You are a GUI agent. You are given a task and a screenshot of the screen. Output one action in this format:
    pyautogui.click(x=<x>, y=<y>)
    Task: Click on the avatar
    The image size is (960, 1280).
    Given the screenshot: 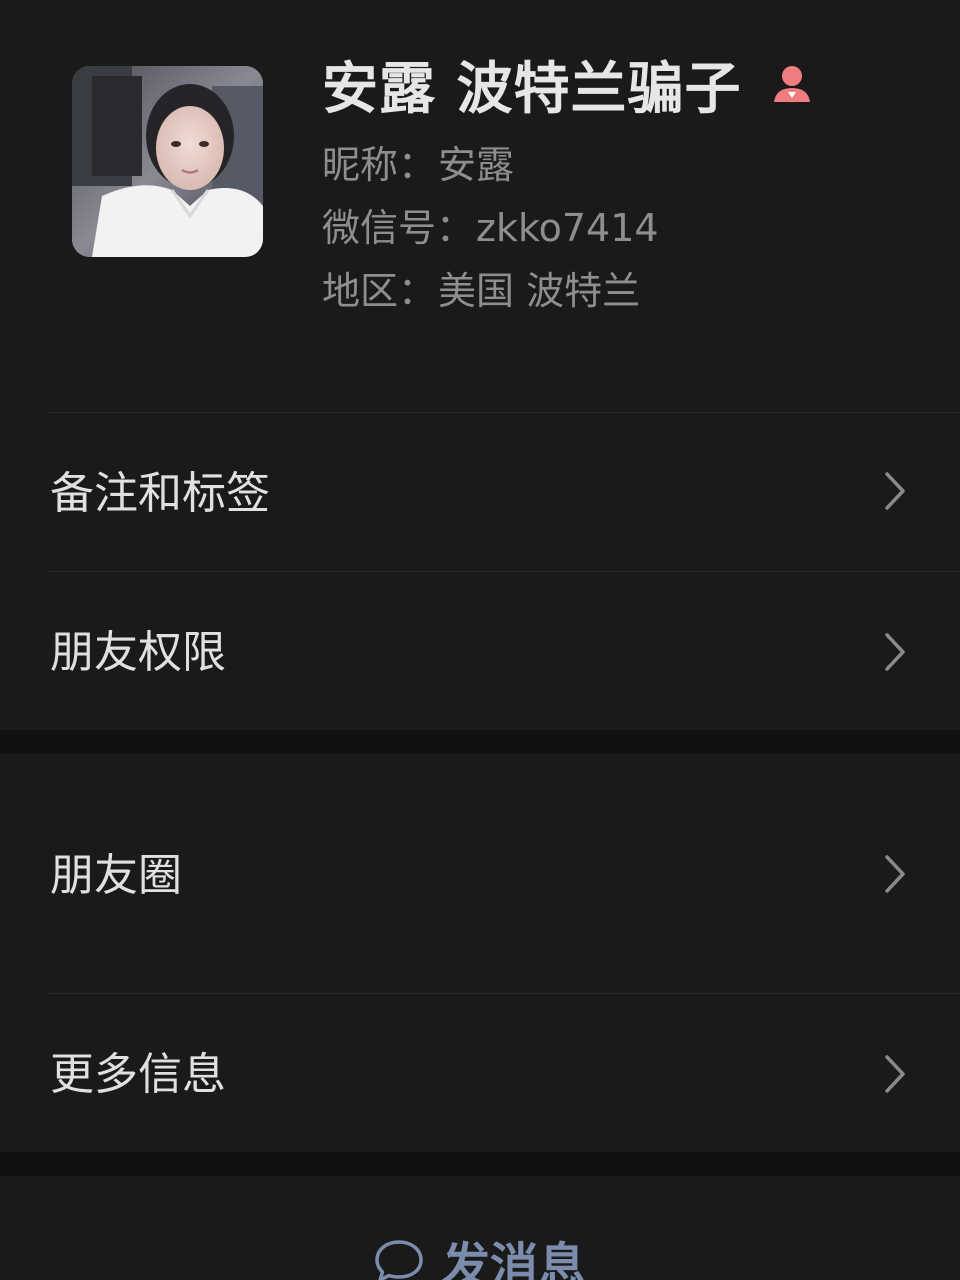 What is the action you would take?
    pyautogui.click(x=167, y=161)
    